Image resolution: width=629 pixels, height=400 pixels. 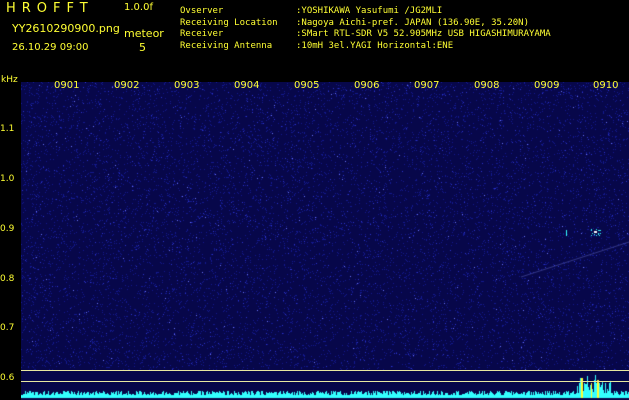 What do you see at coordinates (547, 85) in the screenshot?
I see `x-tick-label: 0909` at bounding box center [547, 85].